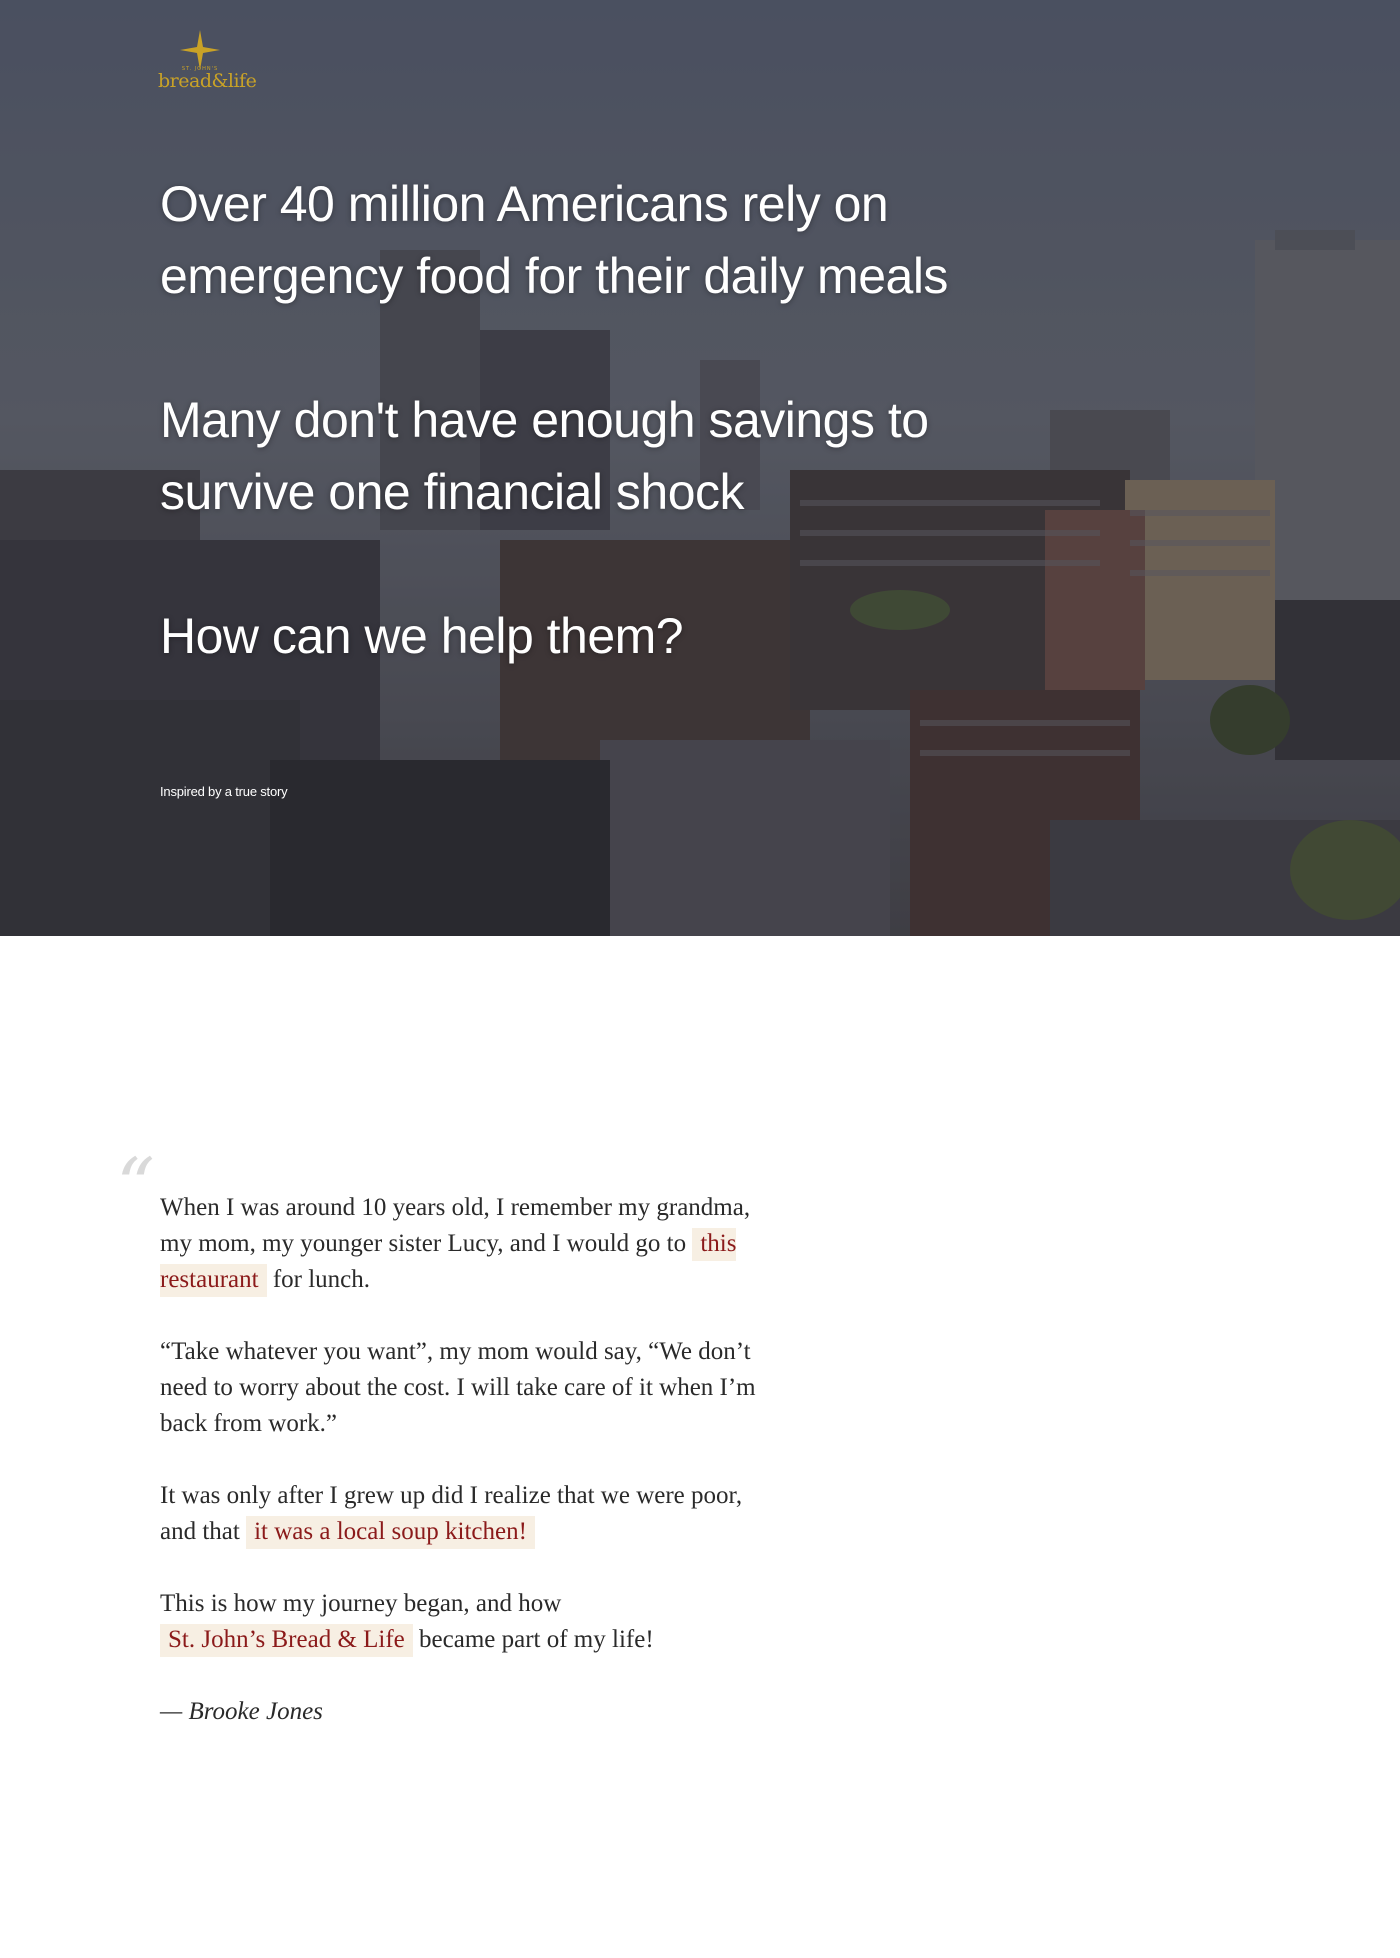 The image size is (1400, 1958). I want to click on story-text-segment: This is how my journey began, and how, so click(361, 1603).